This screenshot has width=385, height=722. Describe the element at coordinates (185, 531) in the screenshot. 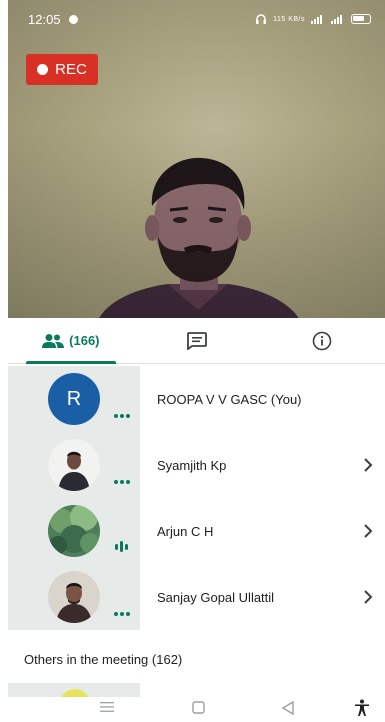

I see `participant-name: Arjun C H` at that location.